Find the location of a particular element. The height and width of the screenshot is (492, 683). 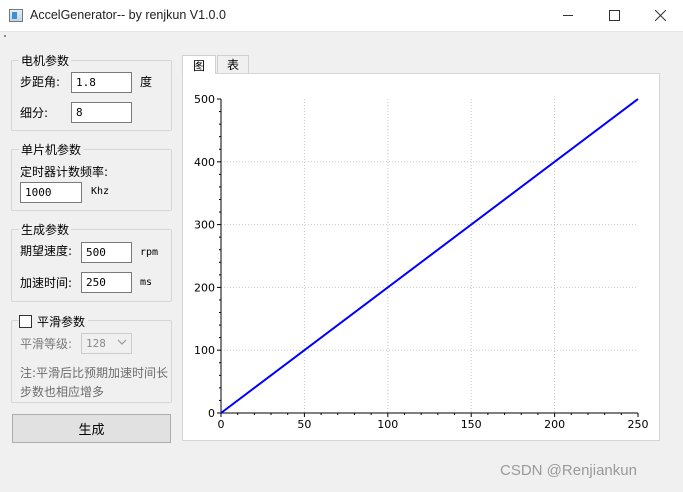

close-button is located at coordinates (660, 15).